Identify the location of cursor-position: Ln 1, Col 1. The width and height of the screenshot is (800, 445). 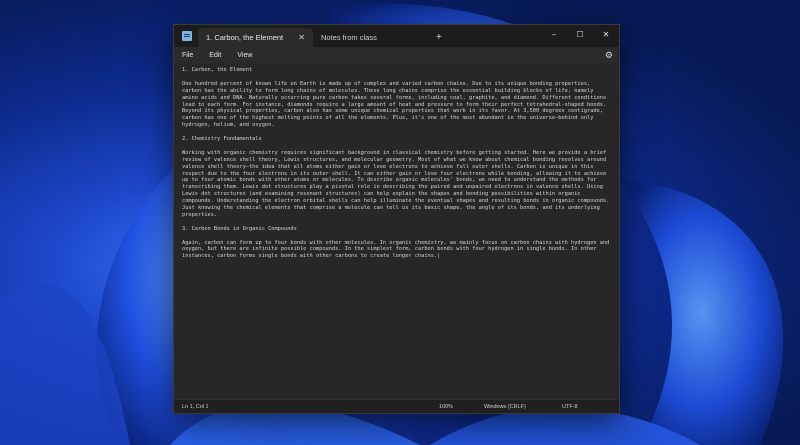
(195, 406).